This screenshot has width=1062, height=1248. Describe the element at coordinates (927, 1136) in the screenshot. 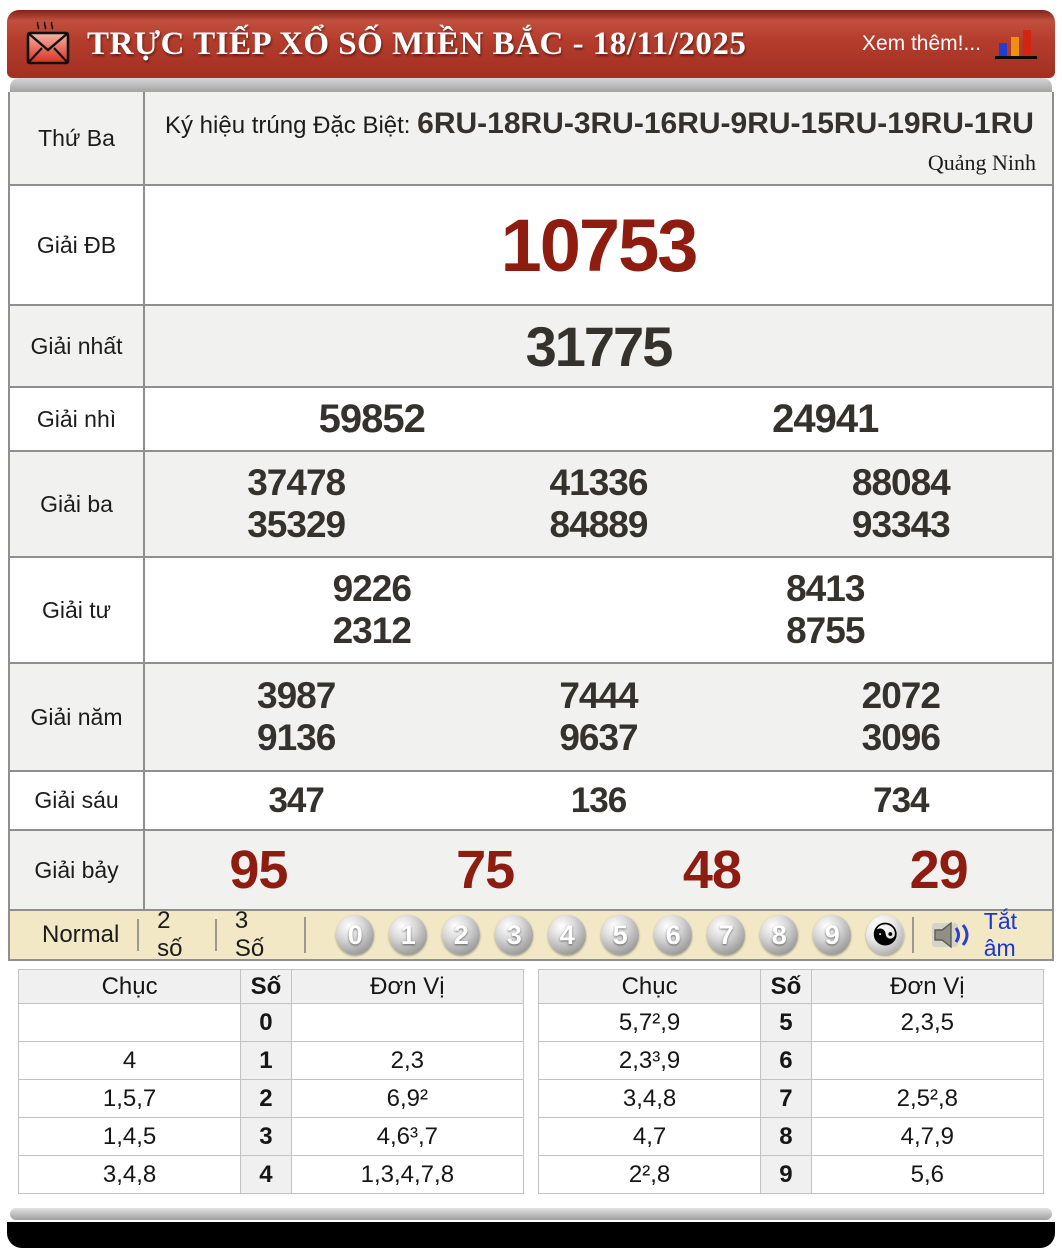

I see `donvi-cell: 4,7,9` at that location.